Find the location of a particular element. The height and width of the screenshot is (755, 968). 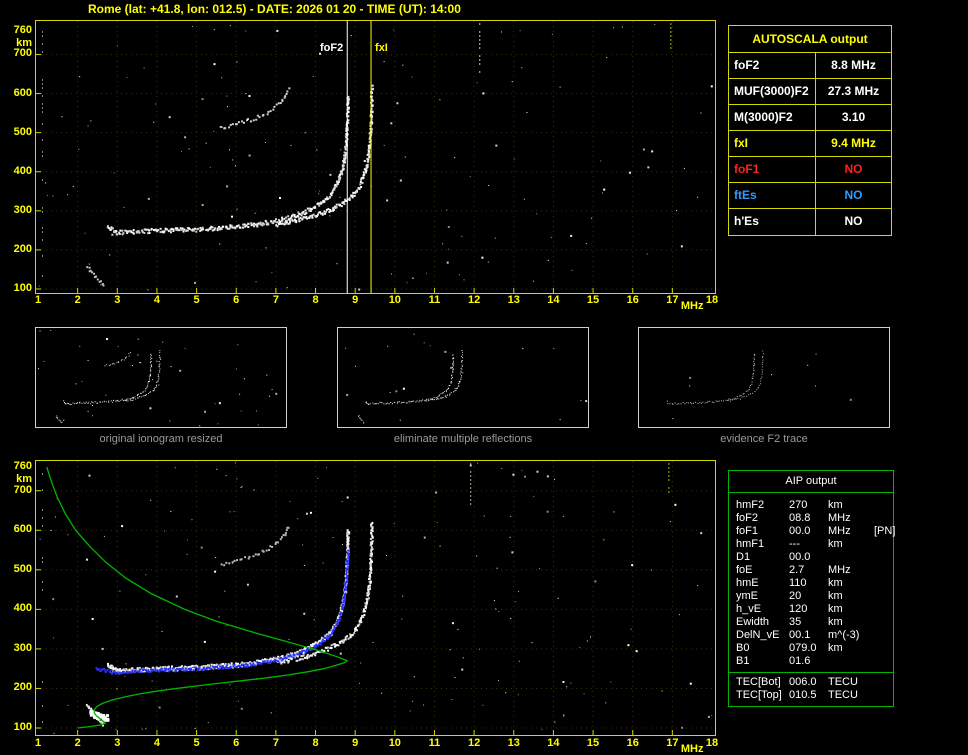

aip-value: 006.0 is located at coordinates (803, 682).